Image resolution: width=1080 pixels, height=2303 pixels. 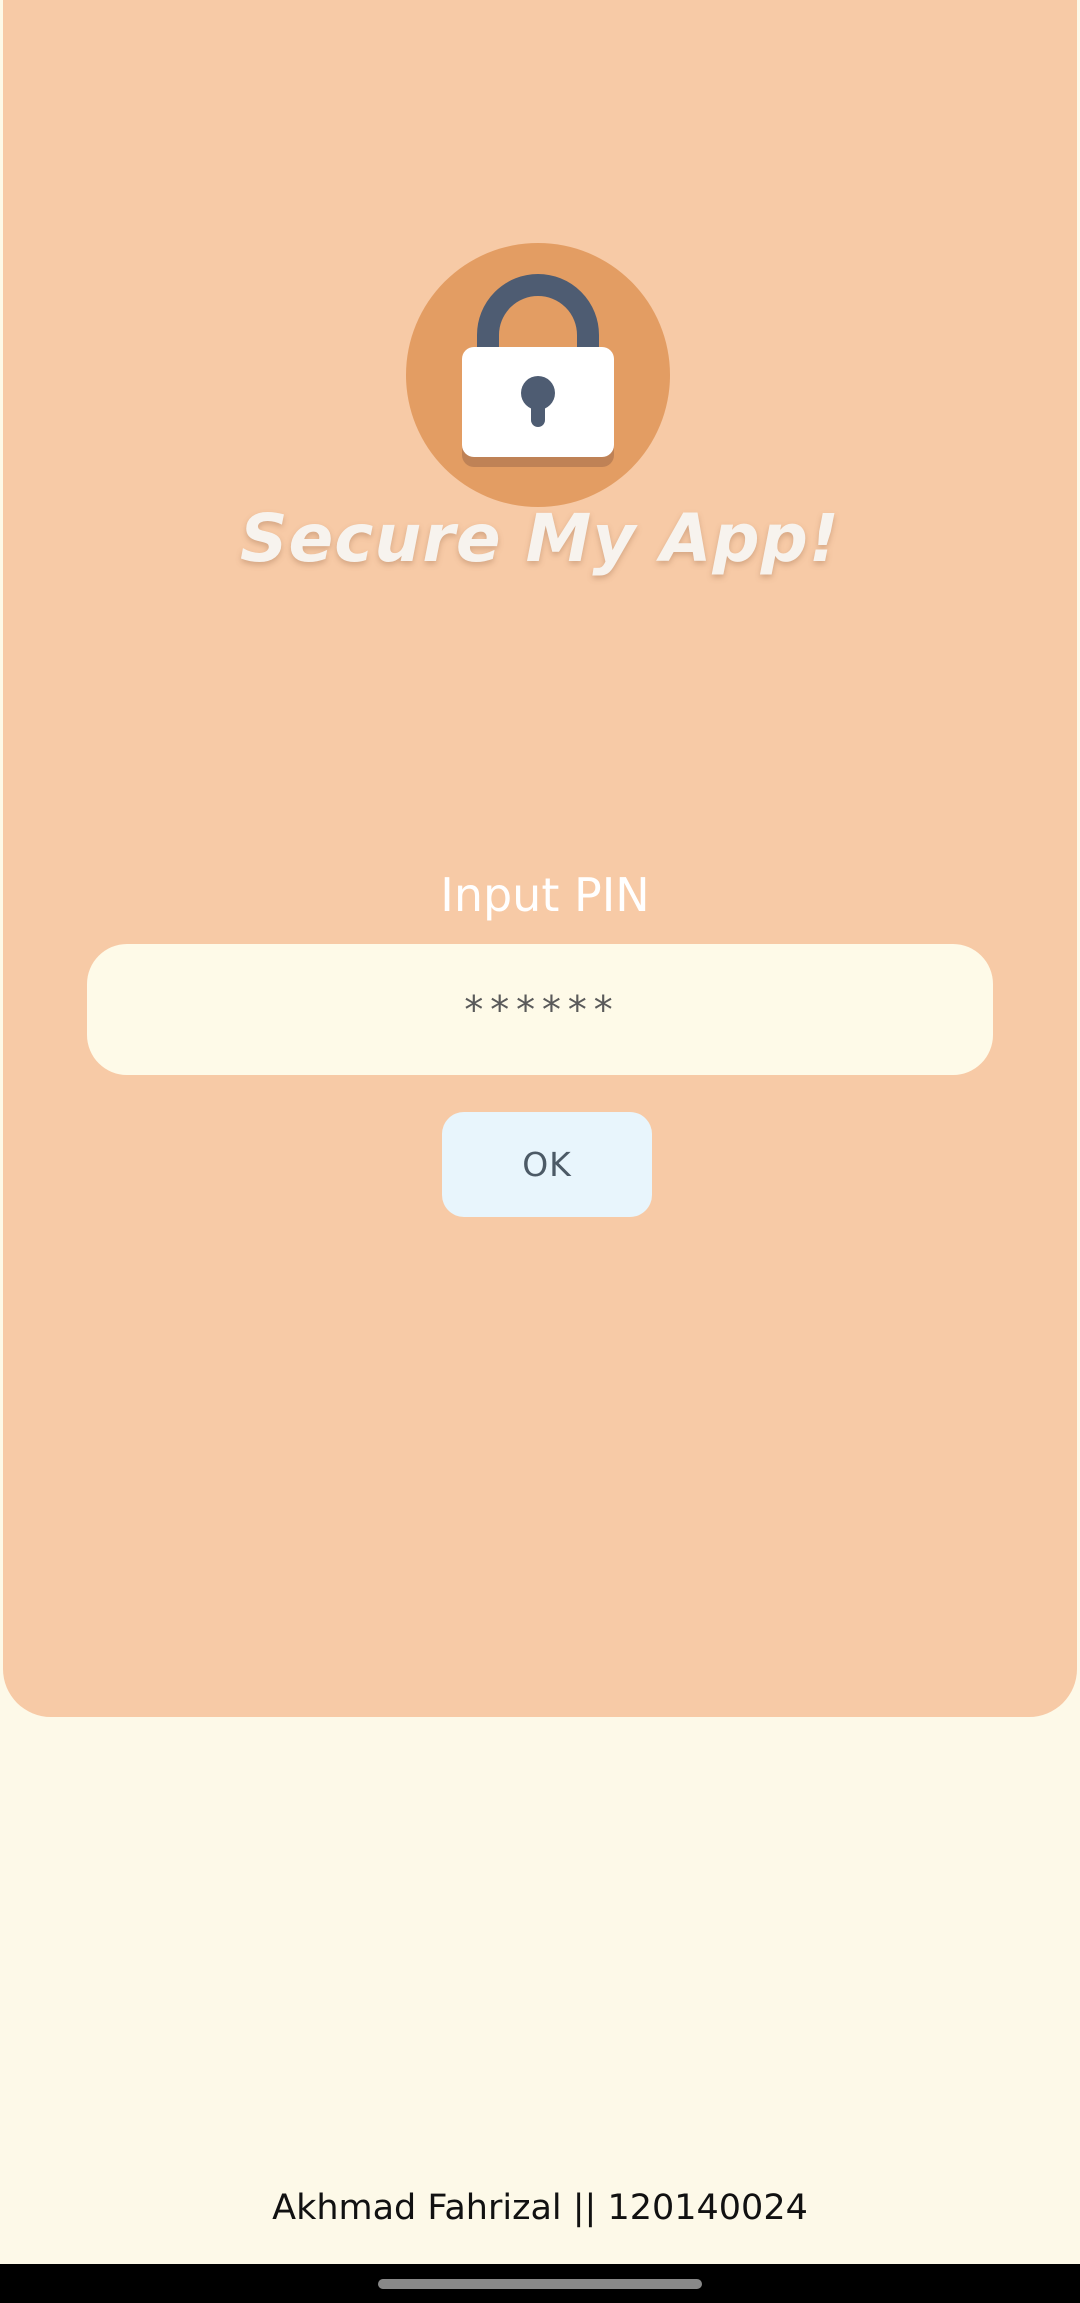 I want to click on ok-button: OK, so click(x=547, y=1164).